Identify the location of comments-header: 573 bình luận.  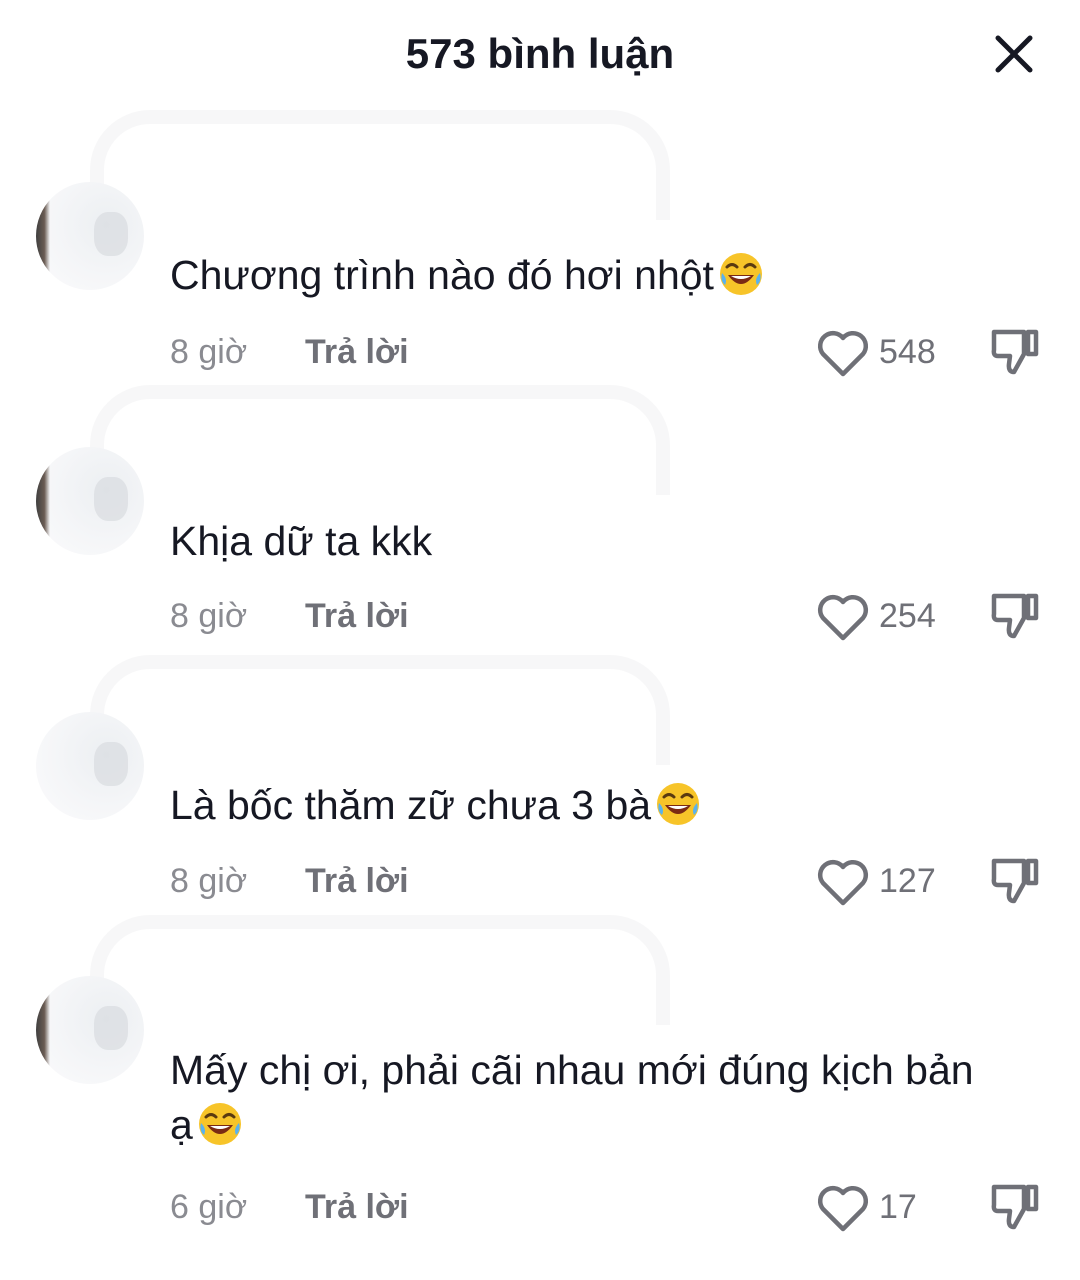
(540, 57).